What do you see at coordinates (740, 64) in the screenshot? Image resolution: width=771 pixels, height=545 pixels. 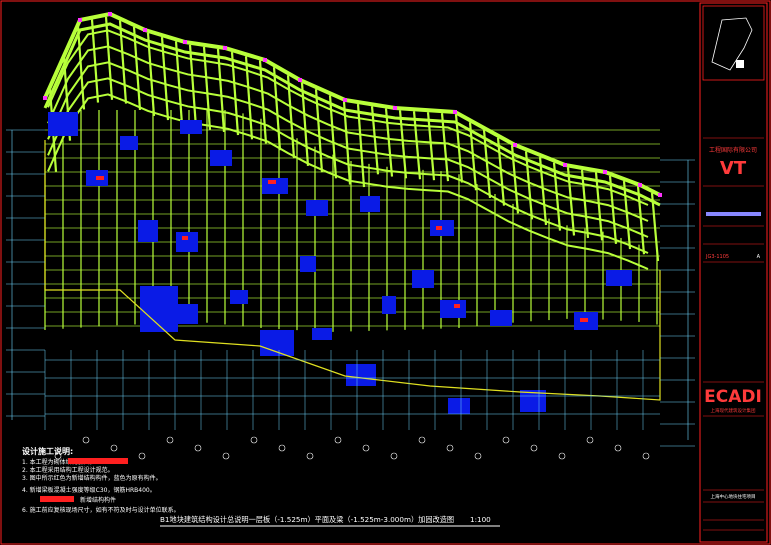 I see `key-plan-highlight` at bounding box center [740, 64].